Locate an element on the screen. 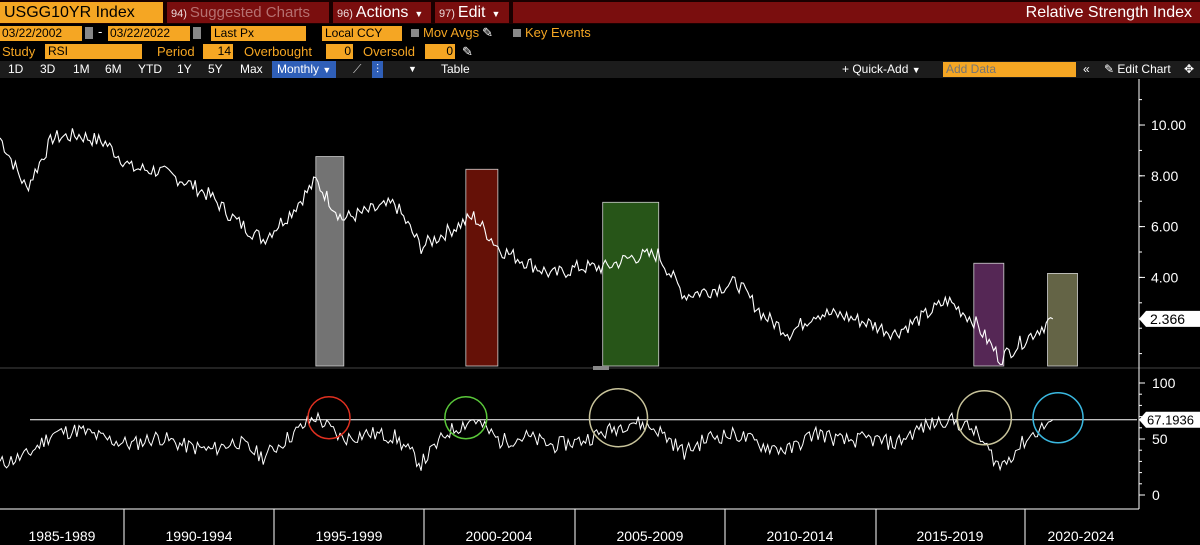 The height and width of the screenshot is (545, 1200). x-period-label: 1985-1989 is located at coordinates (62, 536).